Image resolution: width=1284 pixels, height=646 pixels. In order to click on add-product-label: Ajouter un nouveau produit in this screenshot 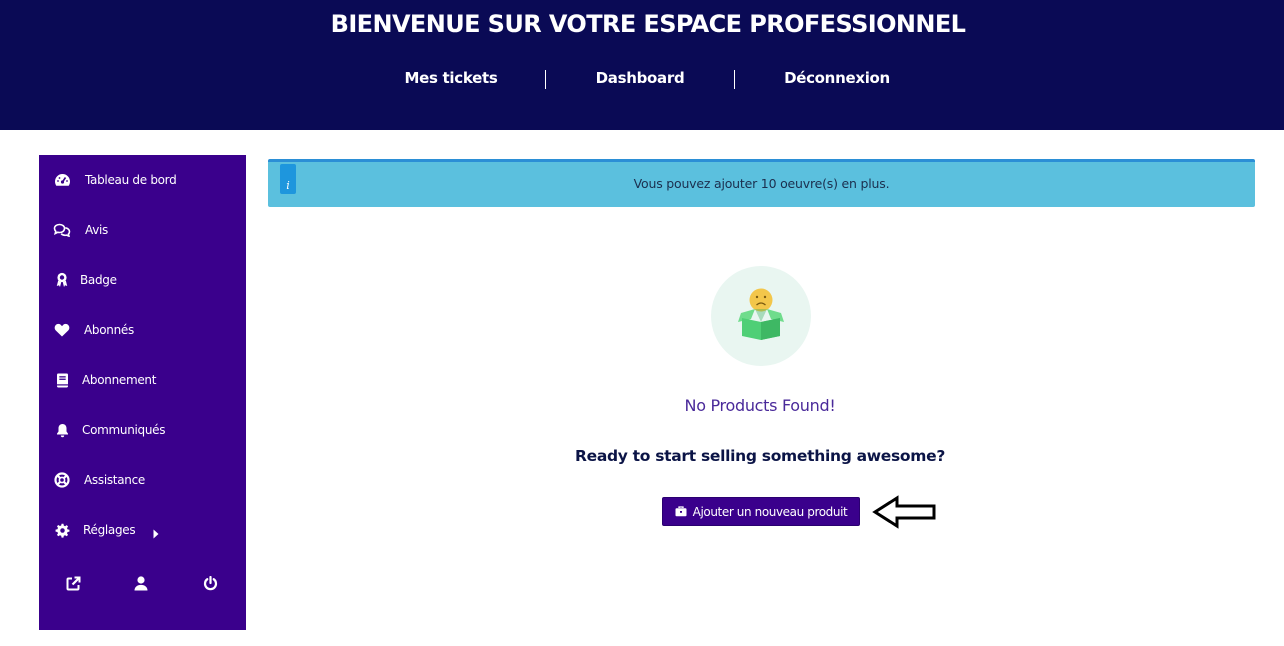, I will do `click(770, 511)`.